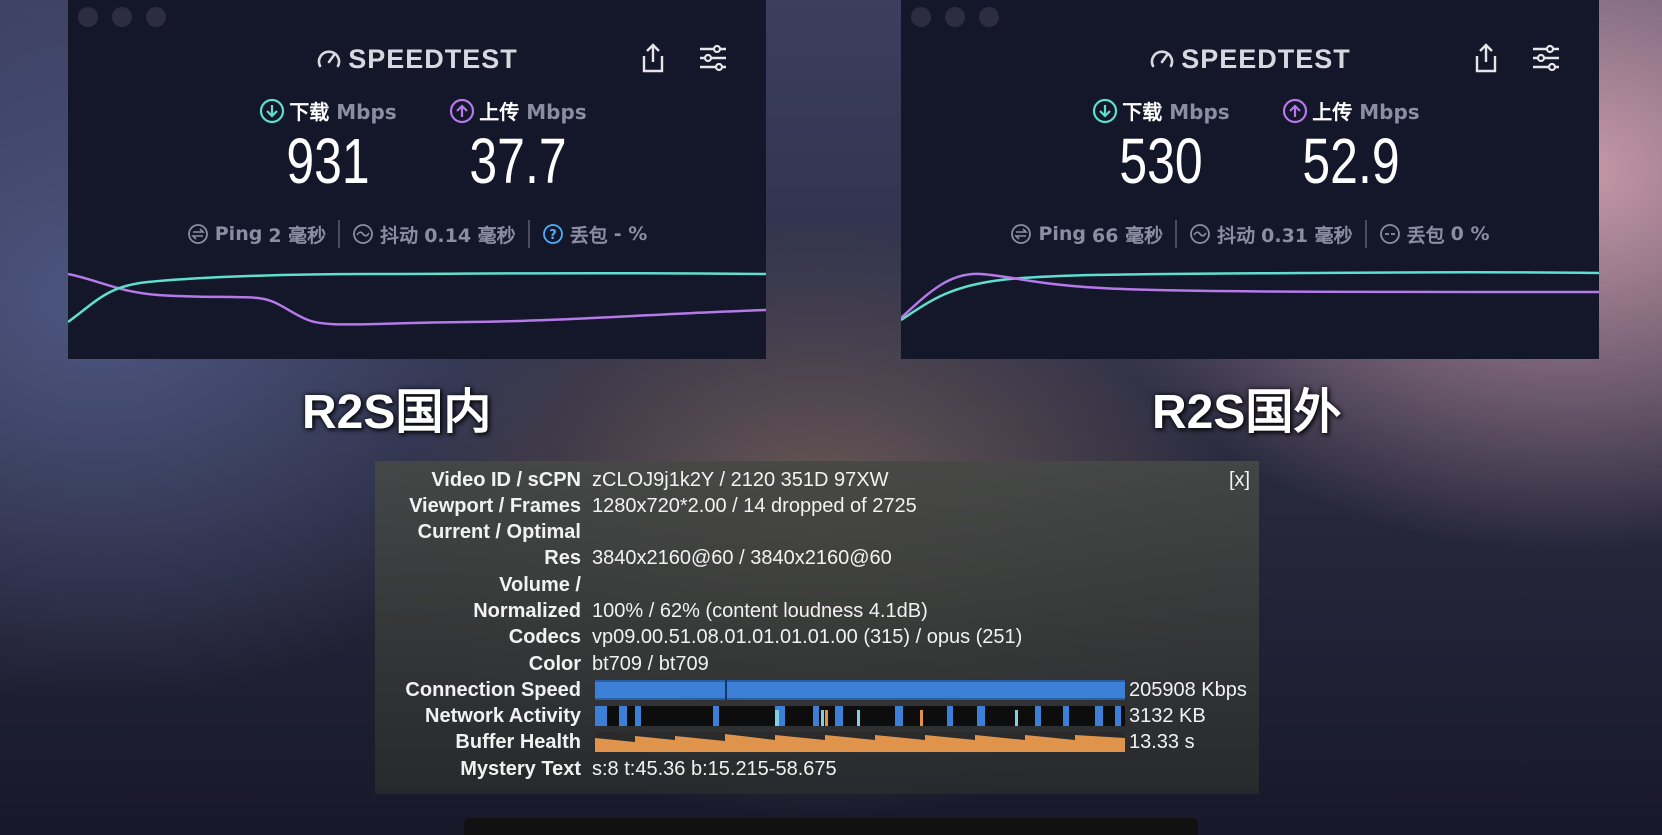 The image size is (1662, 835). I want to click on loss-stat: ? 丢包 - %, so click(595, 234).